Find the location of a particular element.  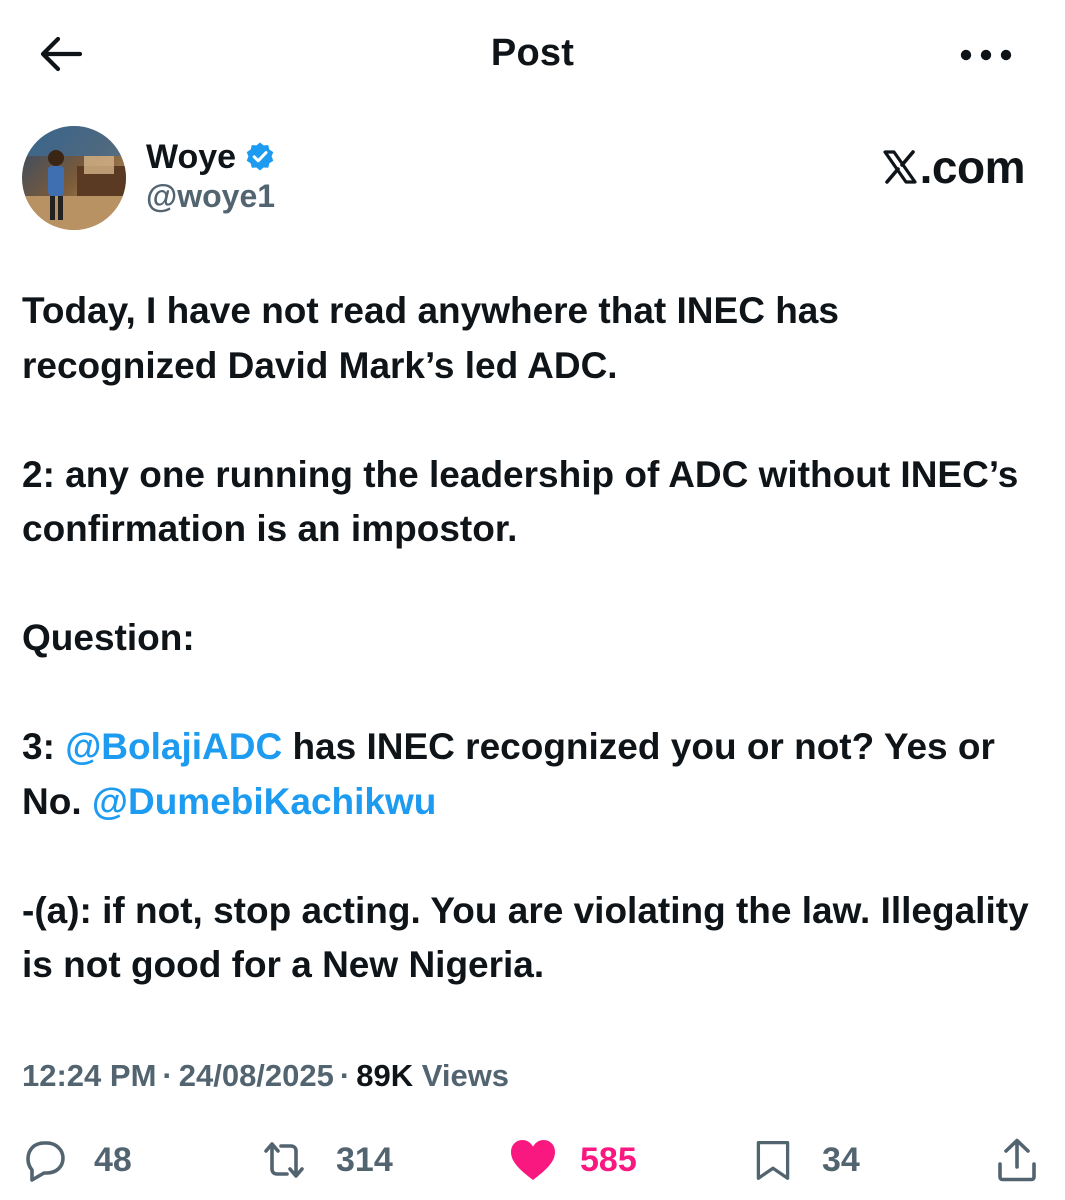

top-bar: Post is located at coordinates (532, 55).